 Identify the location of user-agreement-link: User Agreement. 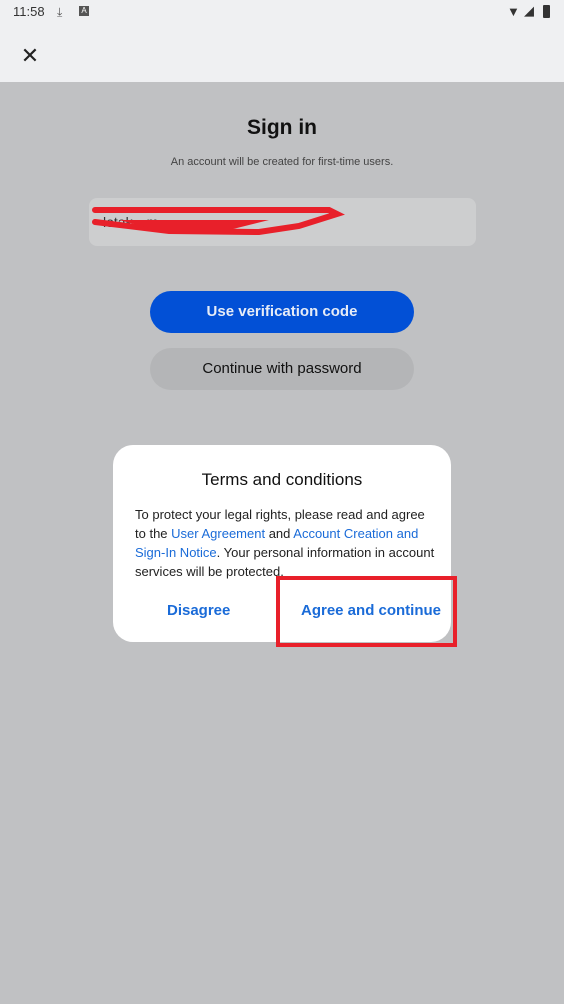
(218, 533).